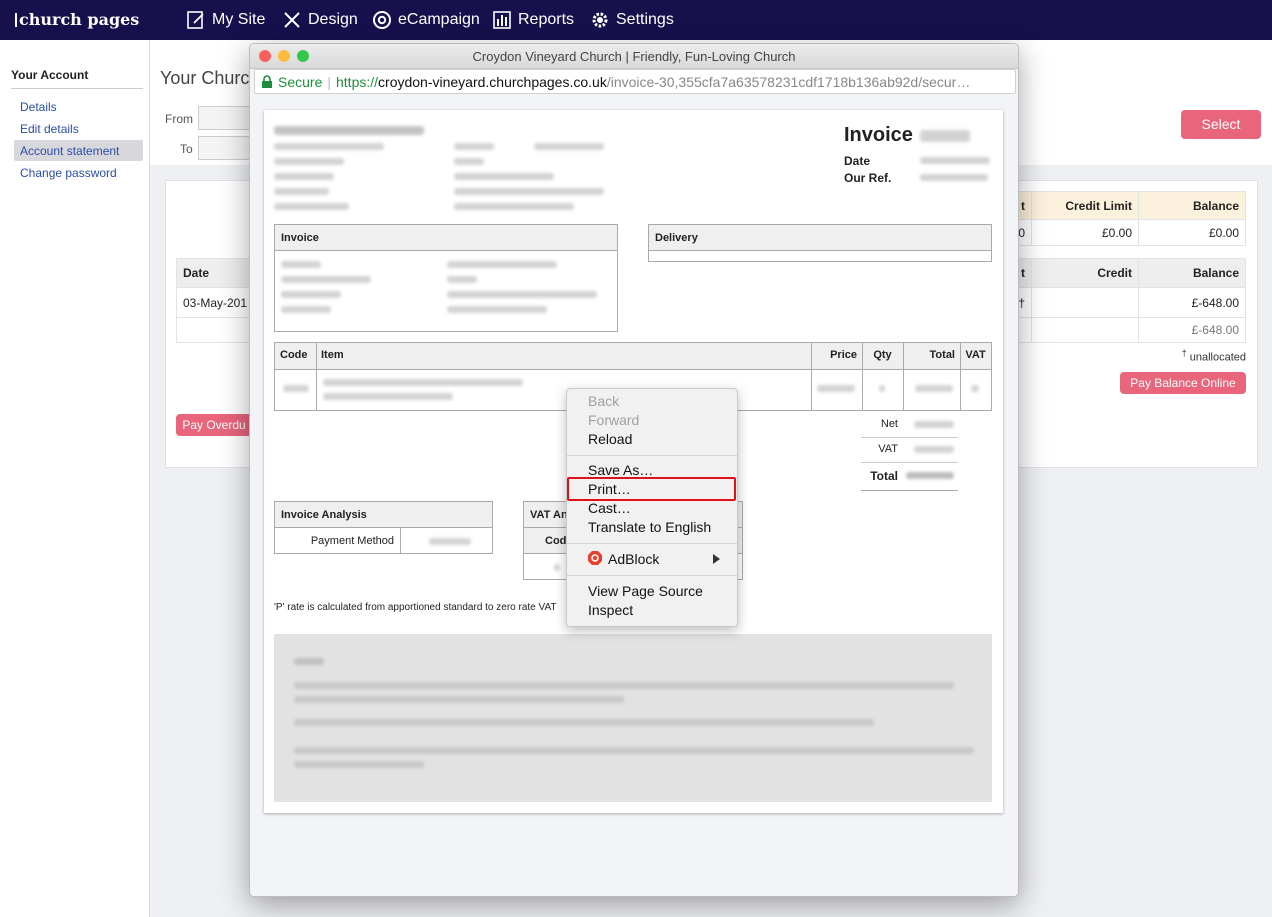  Describe the element at coordinates (50, 75) in the screenshot. I see `sidebar-title: Your Account` at that location.